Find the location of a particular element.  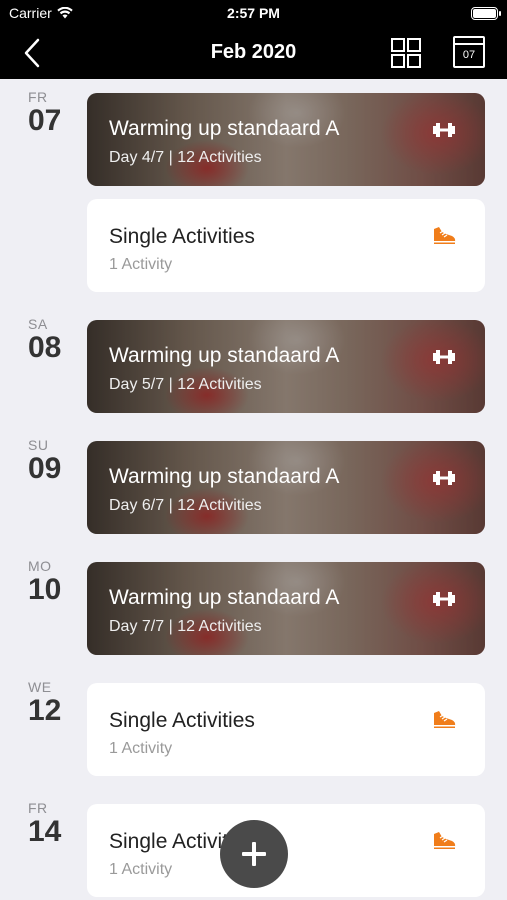

day-header: SU 09 is located at coordinates (44, 460).